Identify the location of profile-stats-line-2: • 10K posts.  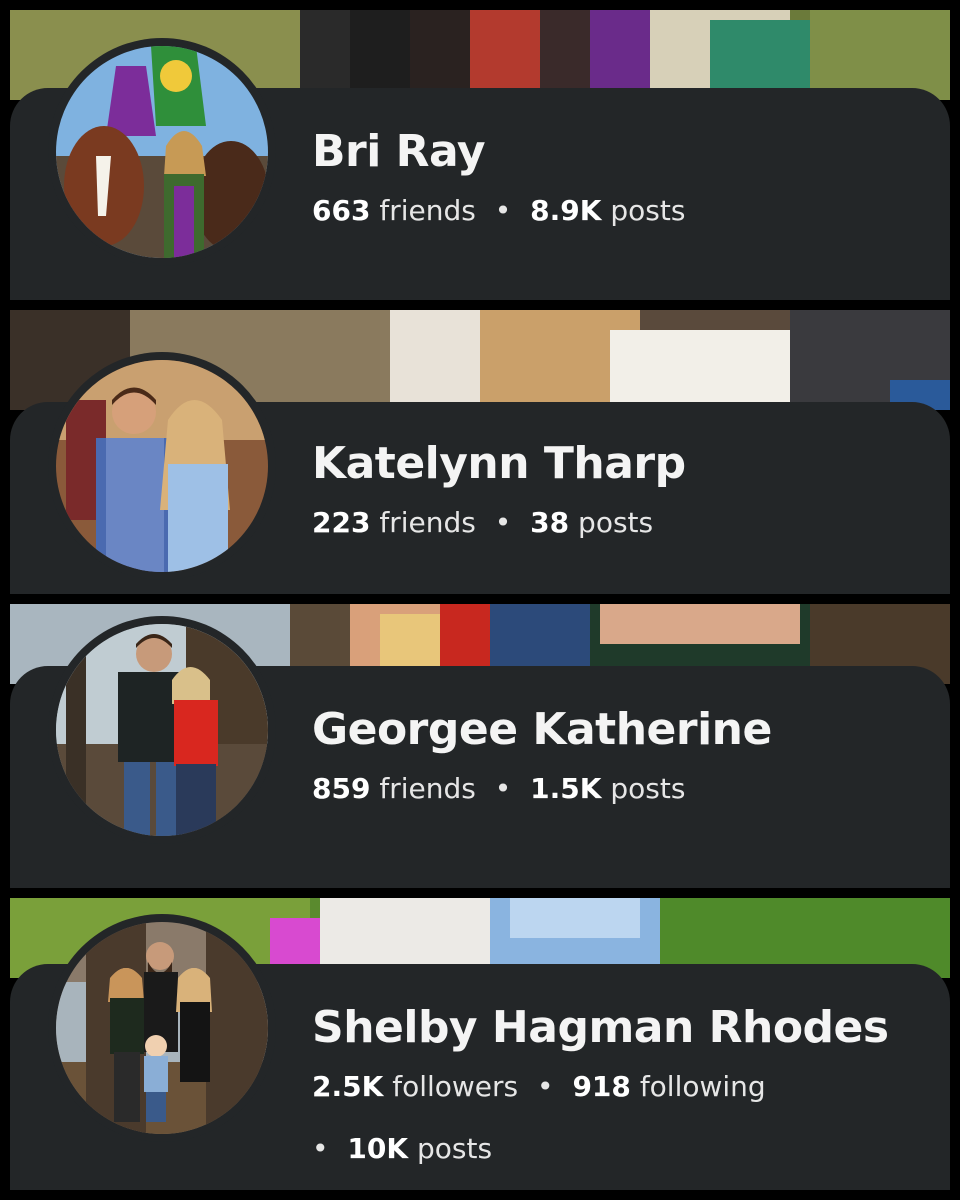
(402, 1148).